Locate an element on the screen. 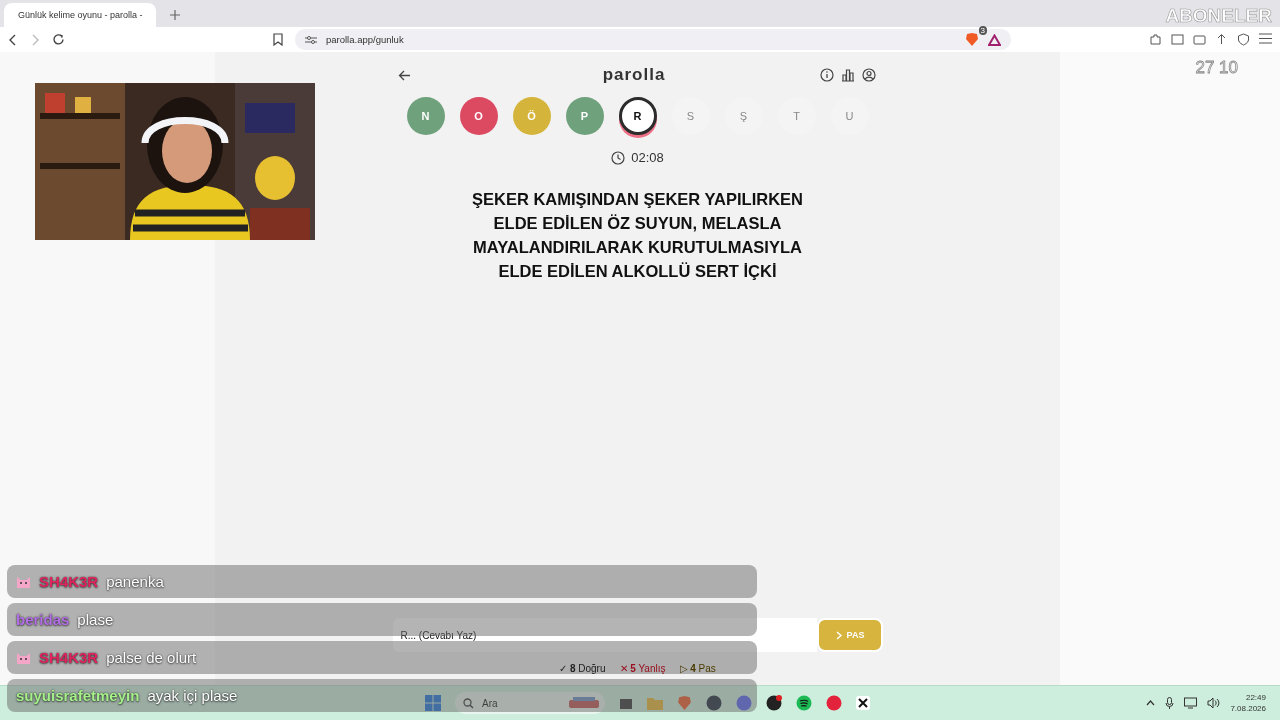  start-grid-icon is located at coordinates (433, 703).